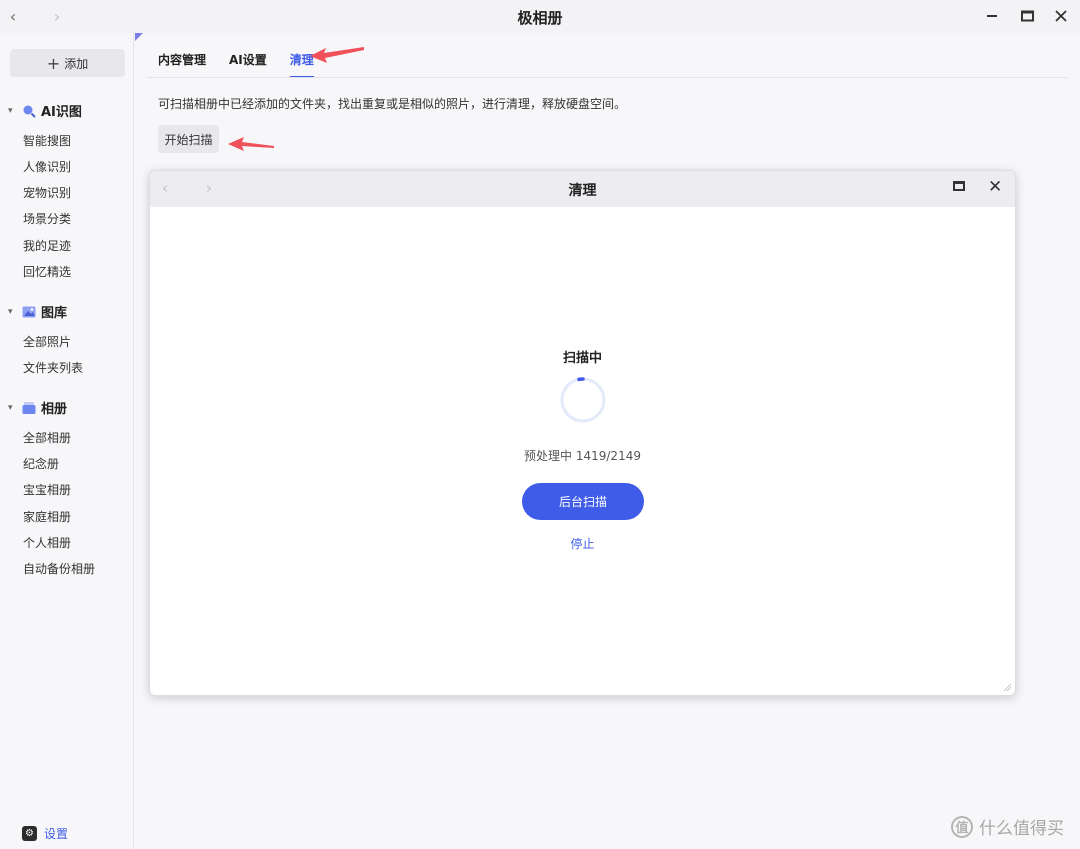  What do you see at coordinates (41, 463) in the screenshot?
I see `sidebar-item-memorial: 纪念册` at bounding box center [41, 463].